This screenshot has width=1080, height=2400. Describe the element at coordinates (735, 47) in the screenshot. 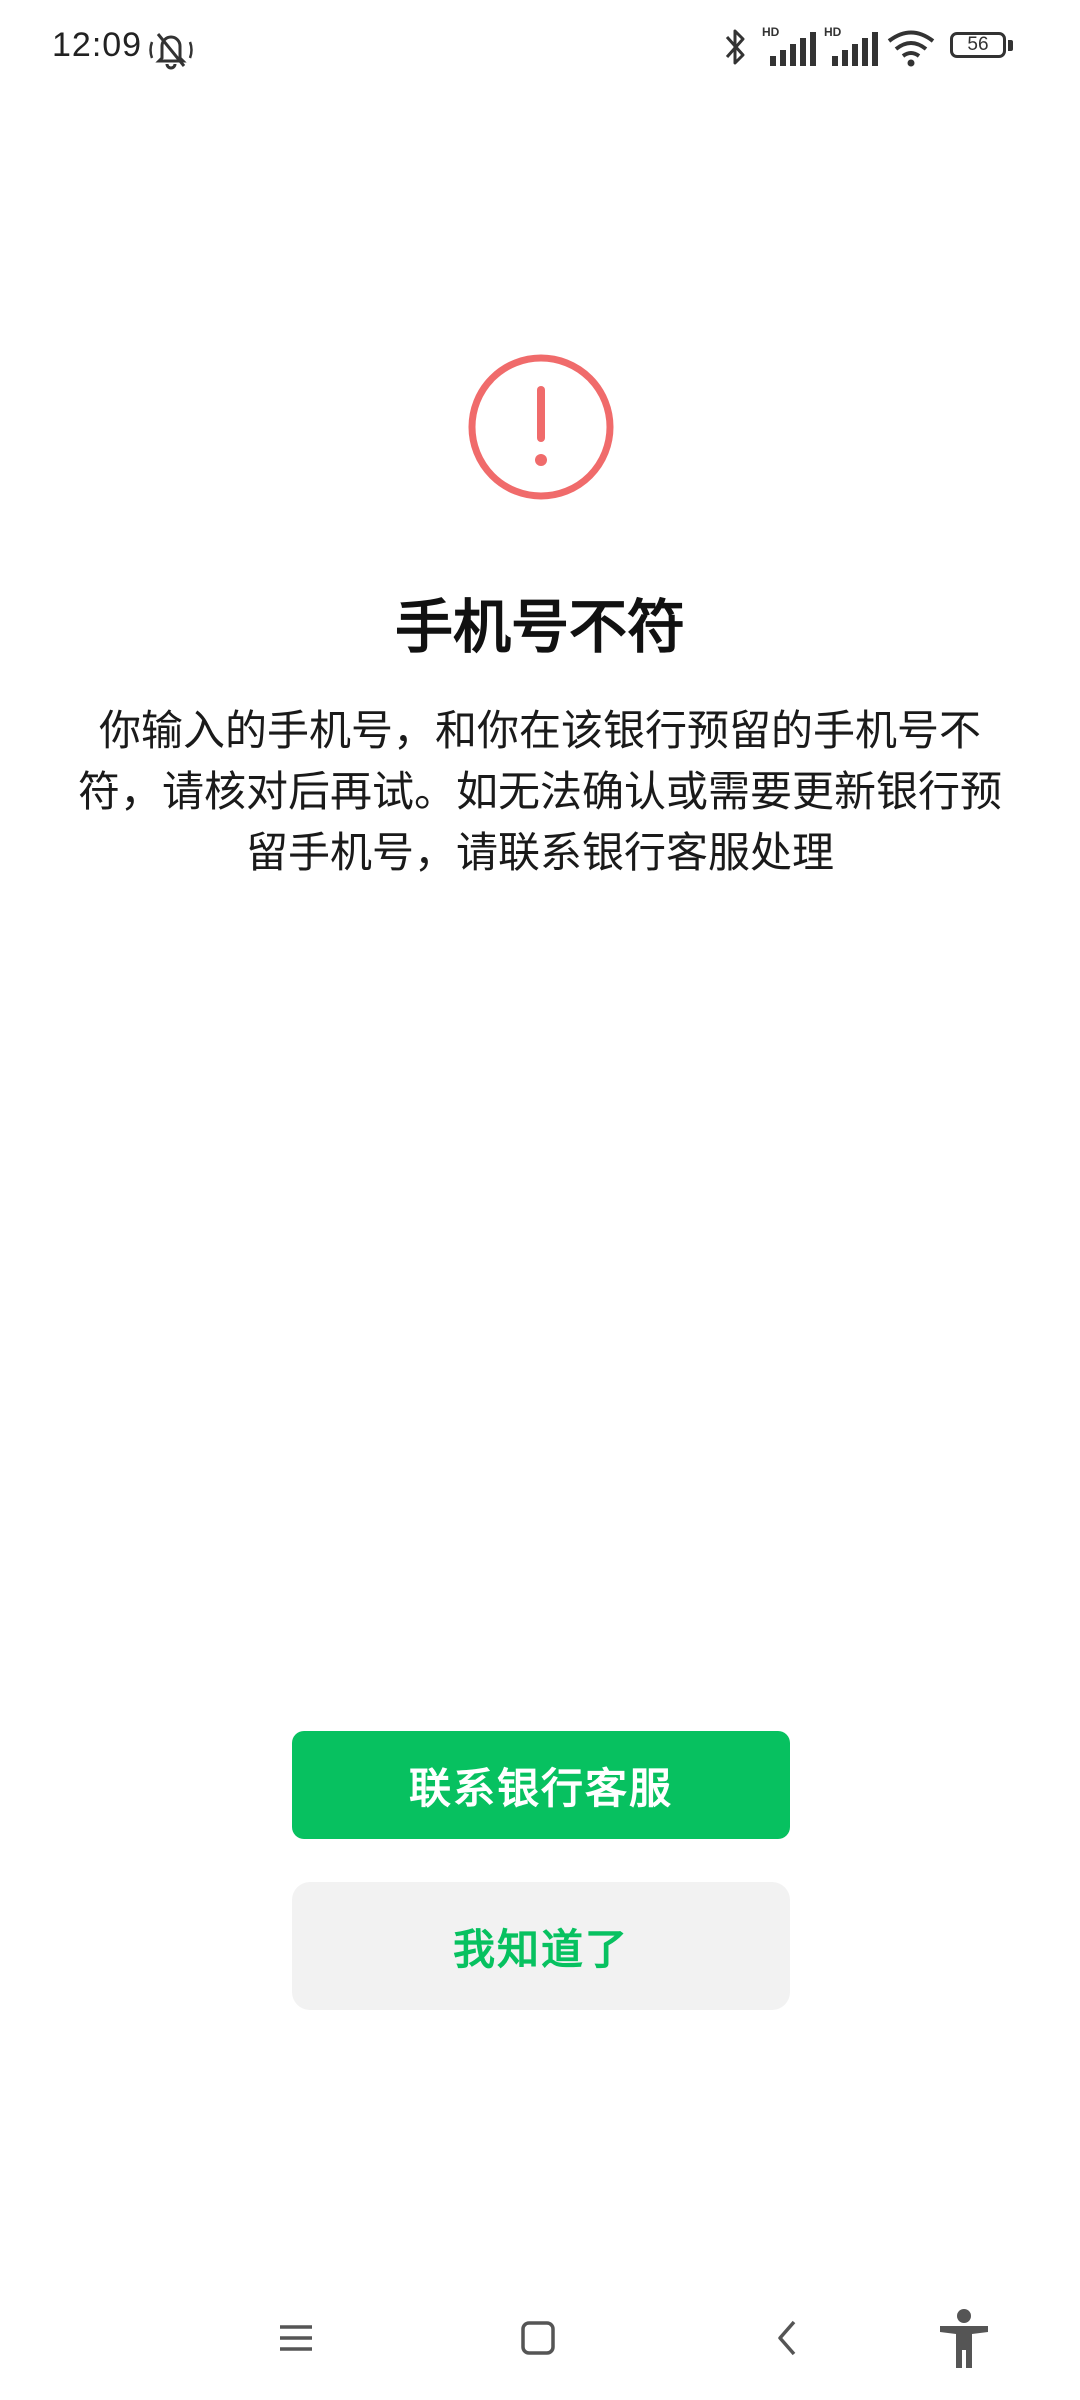

I see `bluetooth-icon` at that location.